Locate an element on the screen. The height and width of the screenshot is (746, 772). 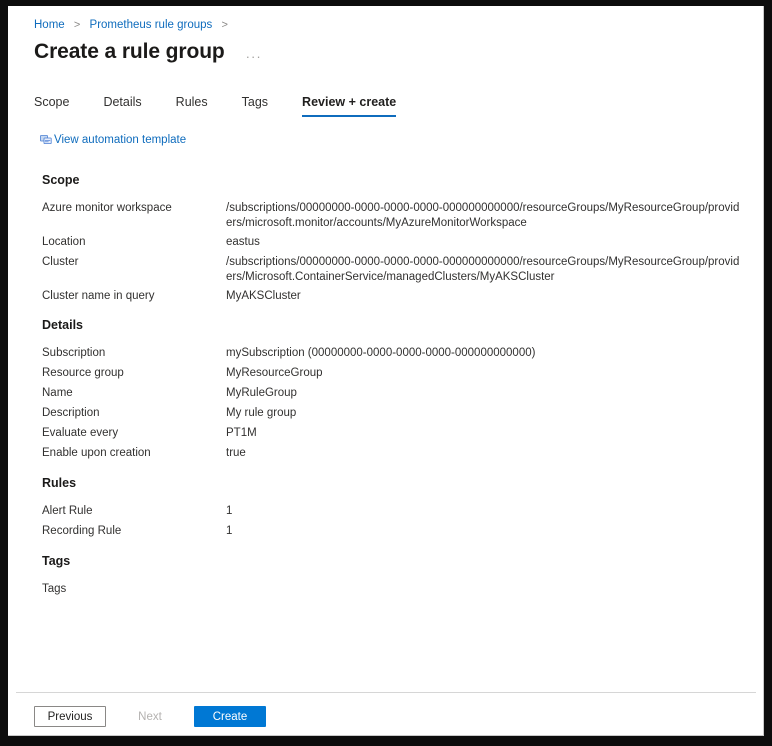
tab-details: Details is located at coordinates (122, 104).